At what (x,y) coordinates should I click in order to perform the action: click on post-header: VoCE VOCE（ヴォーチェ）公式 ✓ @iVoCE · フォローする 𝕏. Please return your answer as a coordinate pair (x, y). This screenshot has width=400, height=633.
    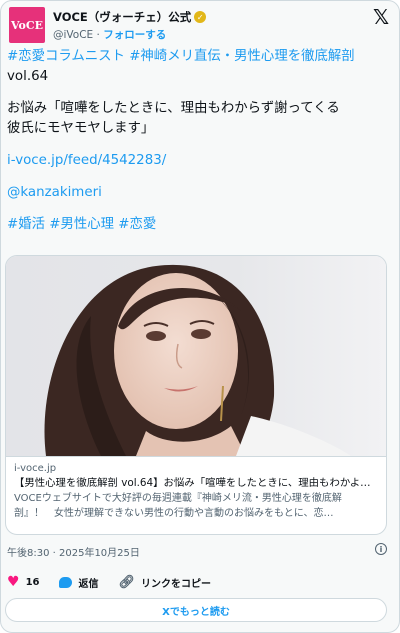
    Looking at the image, I should click on (201, 26).